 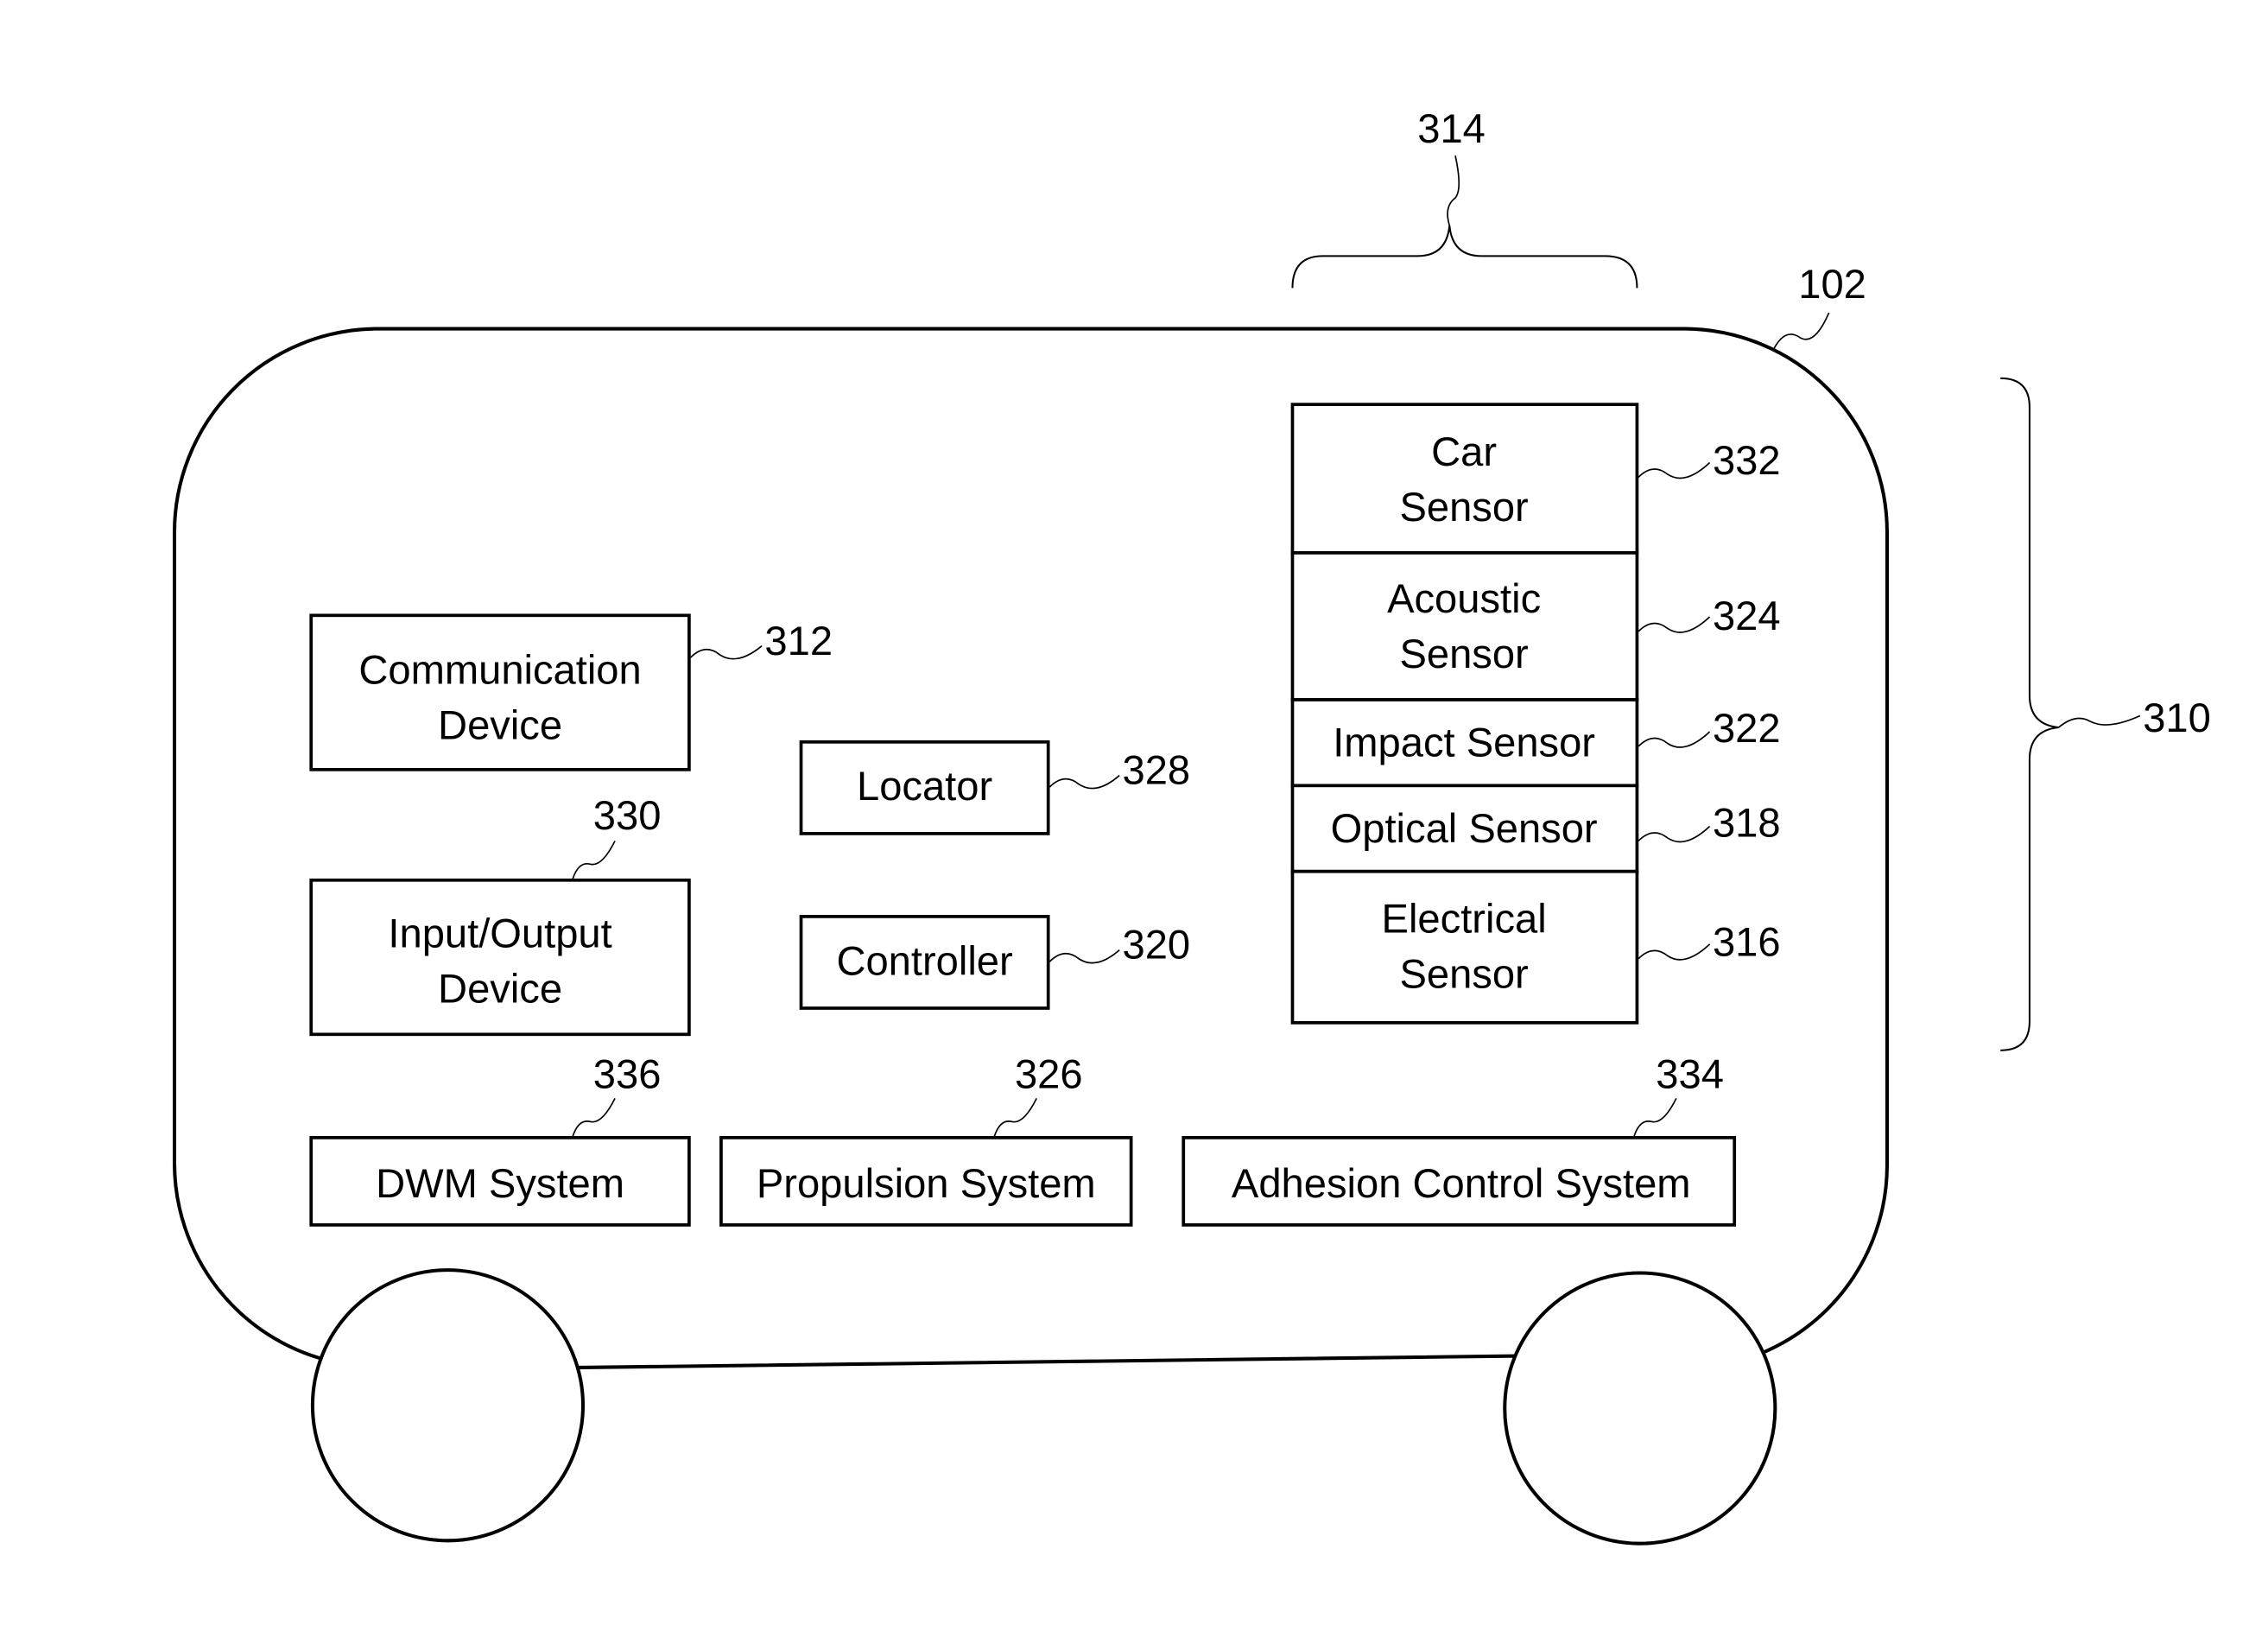 What do you see at coordinates (1801, 331) in the screenshot?
I see `vehicle-ref-leader` at bounding box center [1801, 331].